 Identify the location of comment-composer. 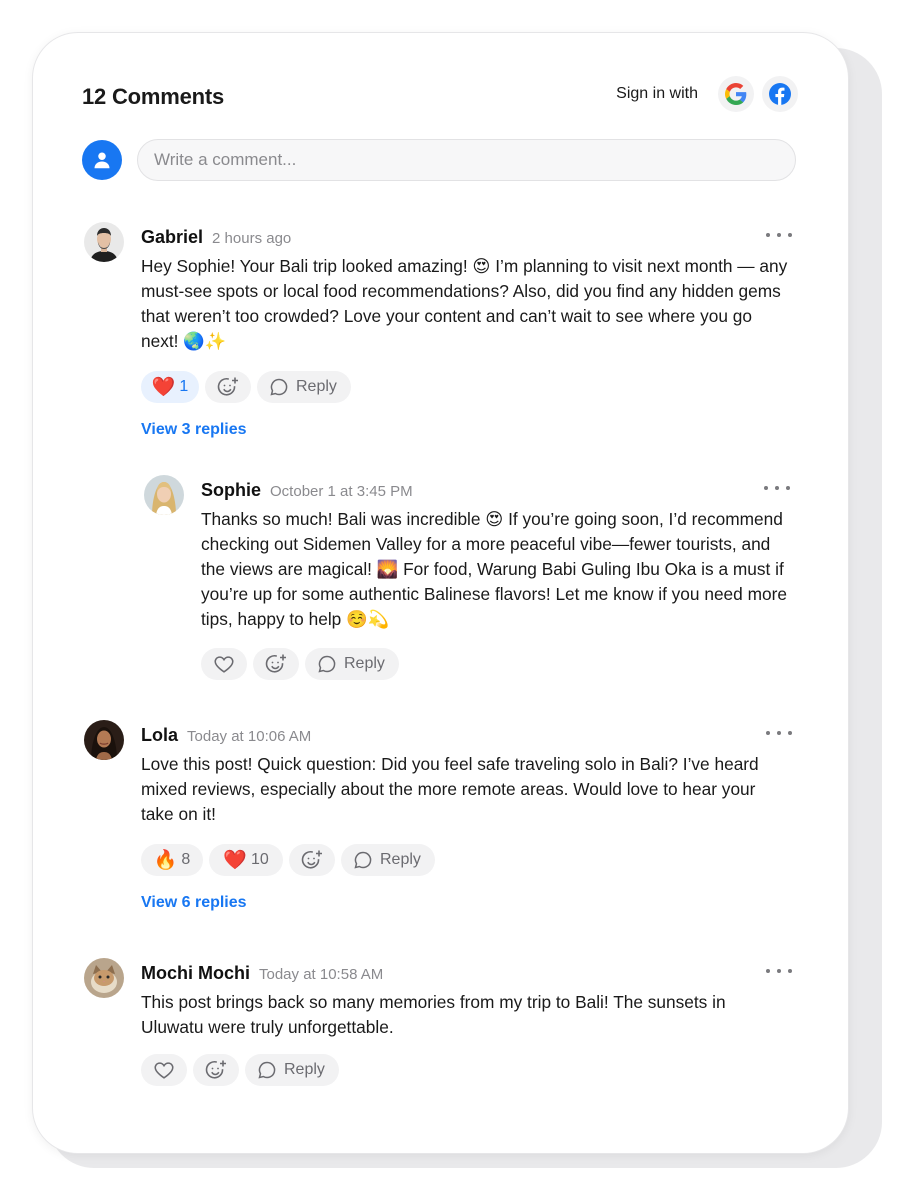
(440, 161).